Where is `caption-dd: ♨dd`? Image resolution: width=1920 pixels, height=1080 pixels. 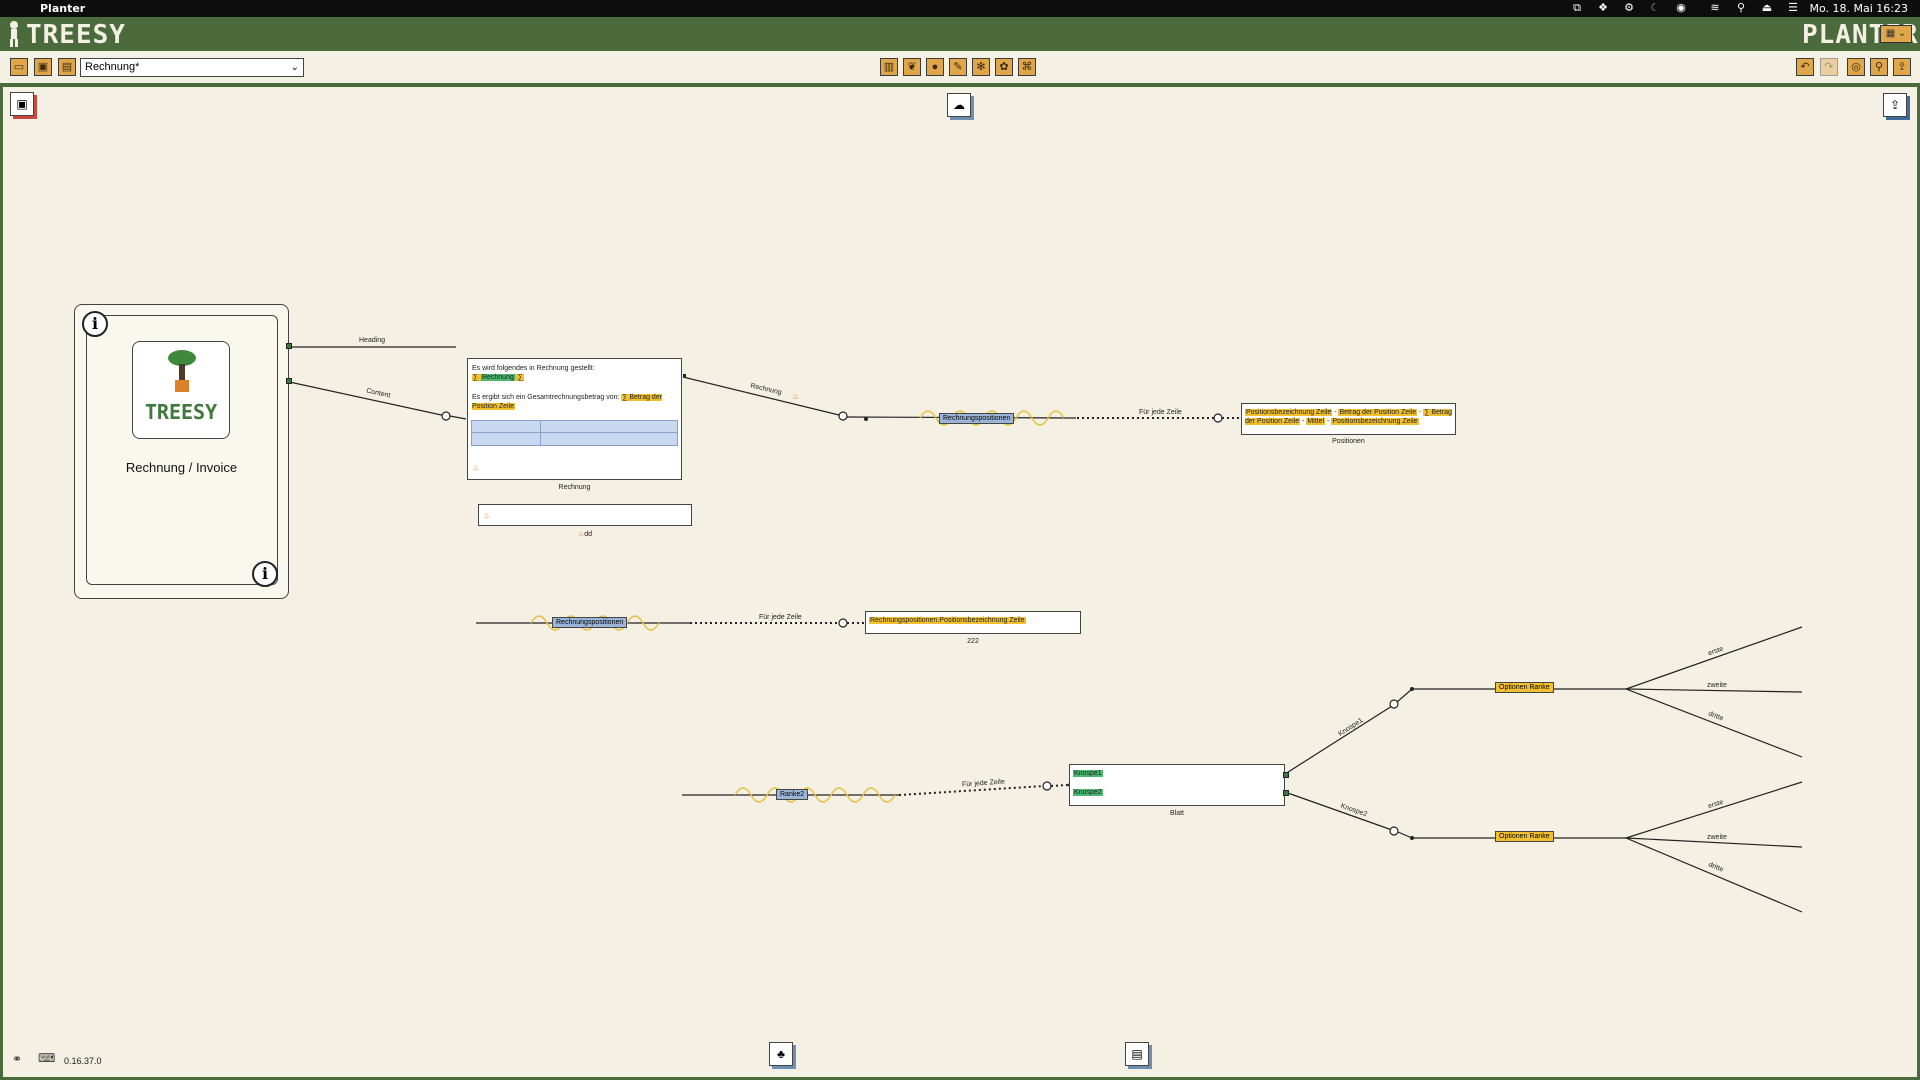
caption-dd: ♨dd is located at coordinates (585, 534).